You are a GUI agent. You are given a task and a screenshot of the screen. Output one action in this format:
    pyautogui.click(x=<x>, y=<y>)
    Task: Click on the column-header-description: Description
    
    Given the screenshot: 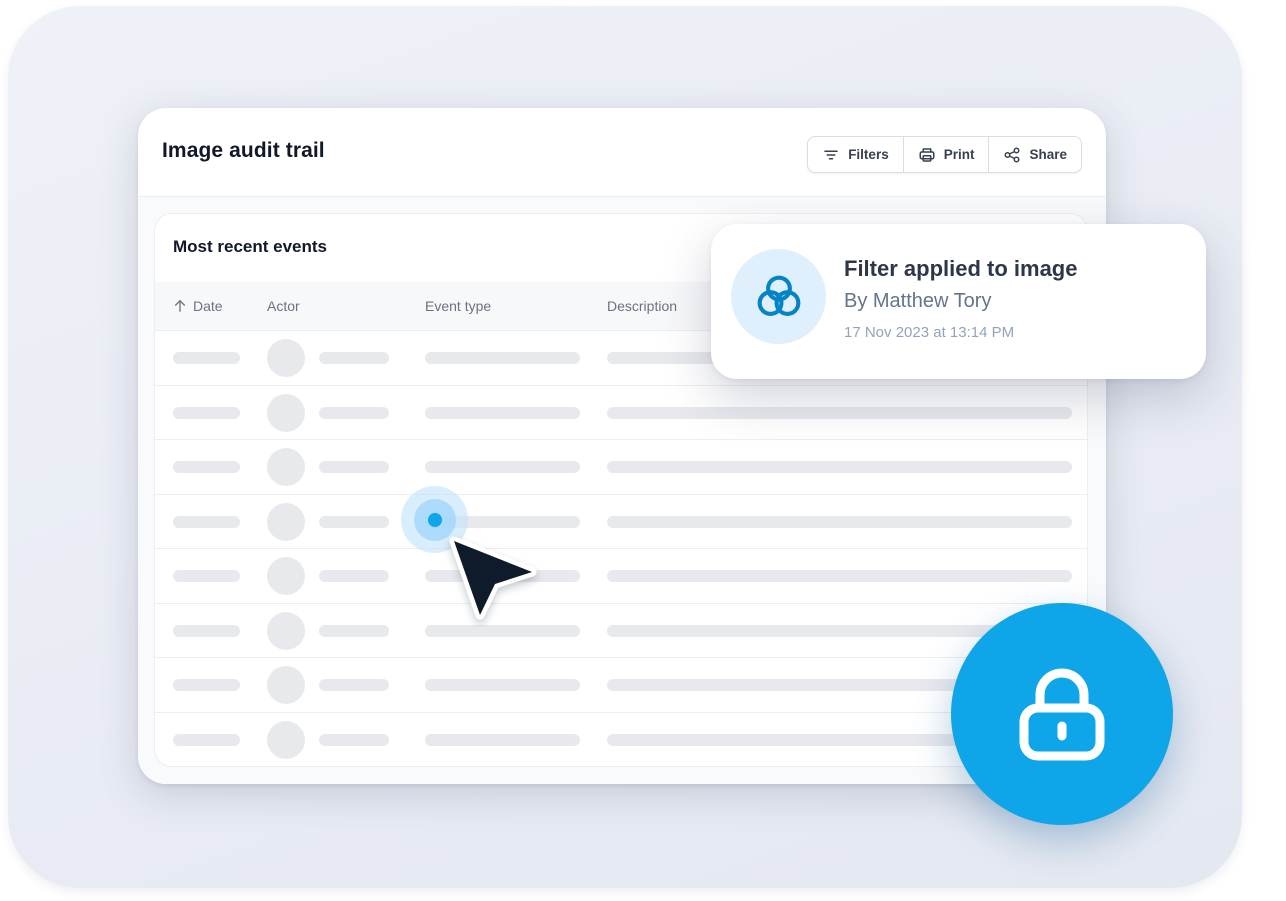 What is the action you would take?
    pyautogui.click(x=642, y=306)
    